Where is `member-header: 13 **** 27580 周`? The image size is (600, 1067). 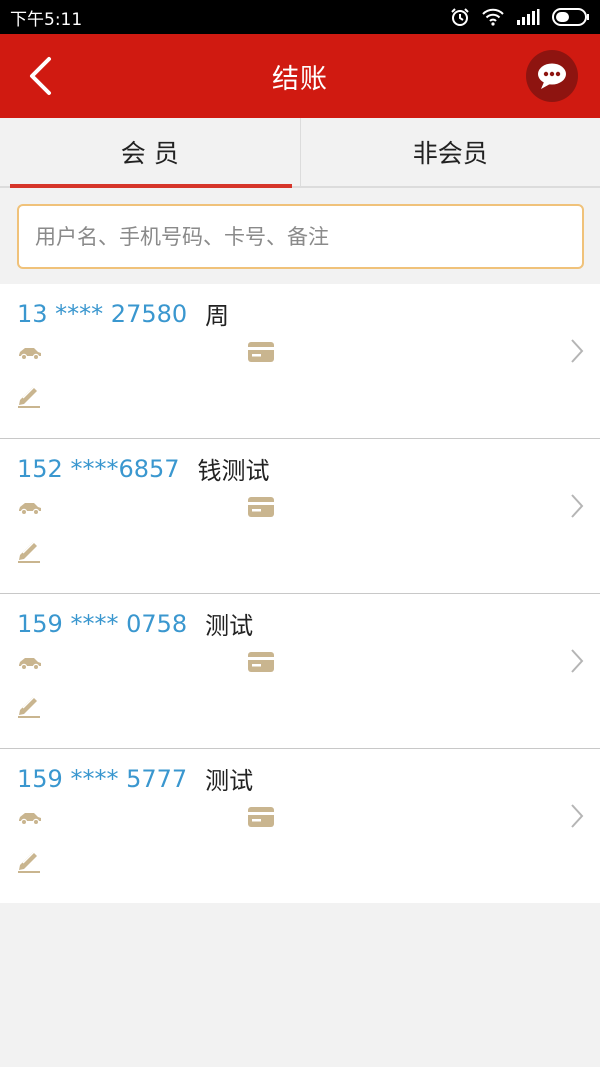
member-header: 13 **** 27580 周 is located at coordinates (123, 313).